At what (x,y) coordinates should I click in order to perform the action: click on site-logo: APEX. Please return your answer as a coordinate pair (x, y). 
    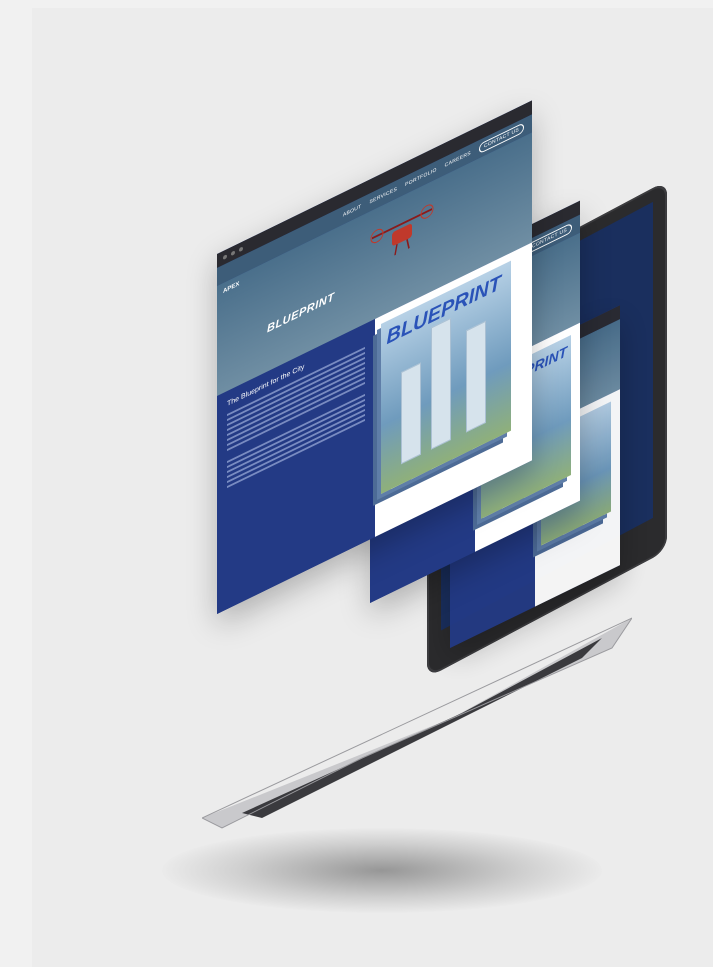
    Looking at the image, I should click on (231, 288).